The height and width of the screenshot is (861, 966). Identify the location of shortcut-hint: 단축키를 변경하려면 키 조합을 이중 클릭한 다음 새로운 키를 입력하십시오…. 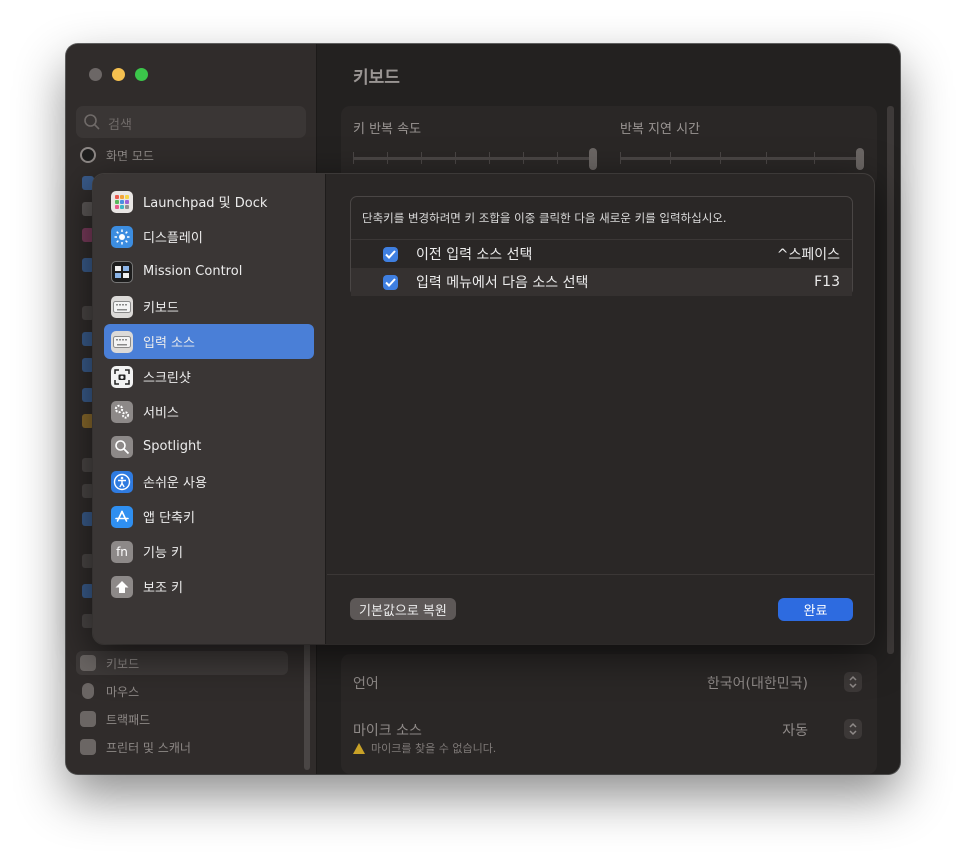
(544, 218).